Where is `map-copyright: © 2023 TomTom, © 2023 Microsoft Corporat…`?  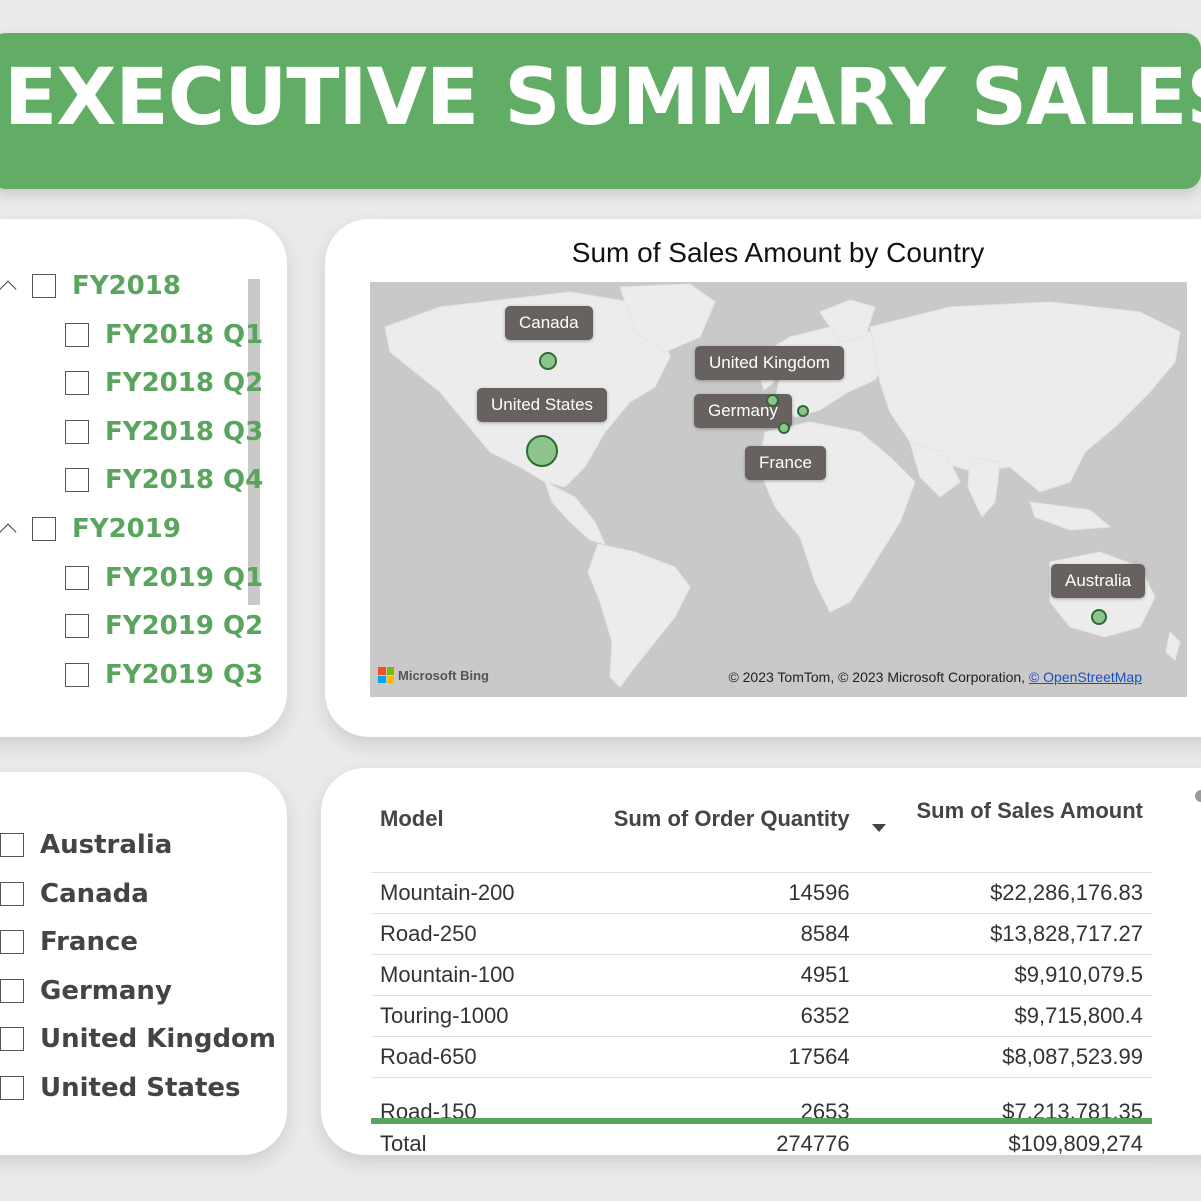
map-copyright: © 2023 TomTom, © 2023 Microsoft Corporat… is located at coordinates (935, 677).